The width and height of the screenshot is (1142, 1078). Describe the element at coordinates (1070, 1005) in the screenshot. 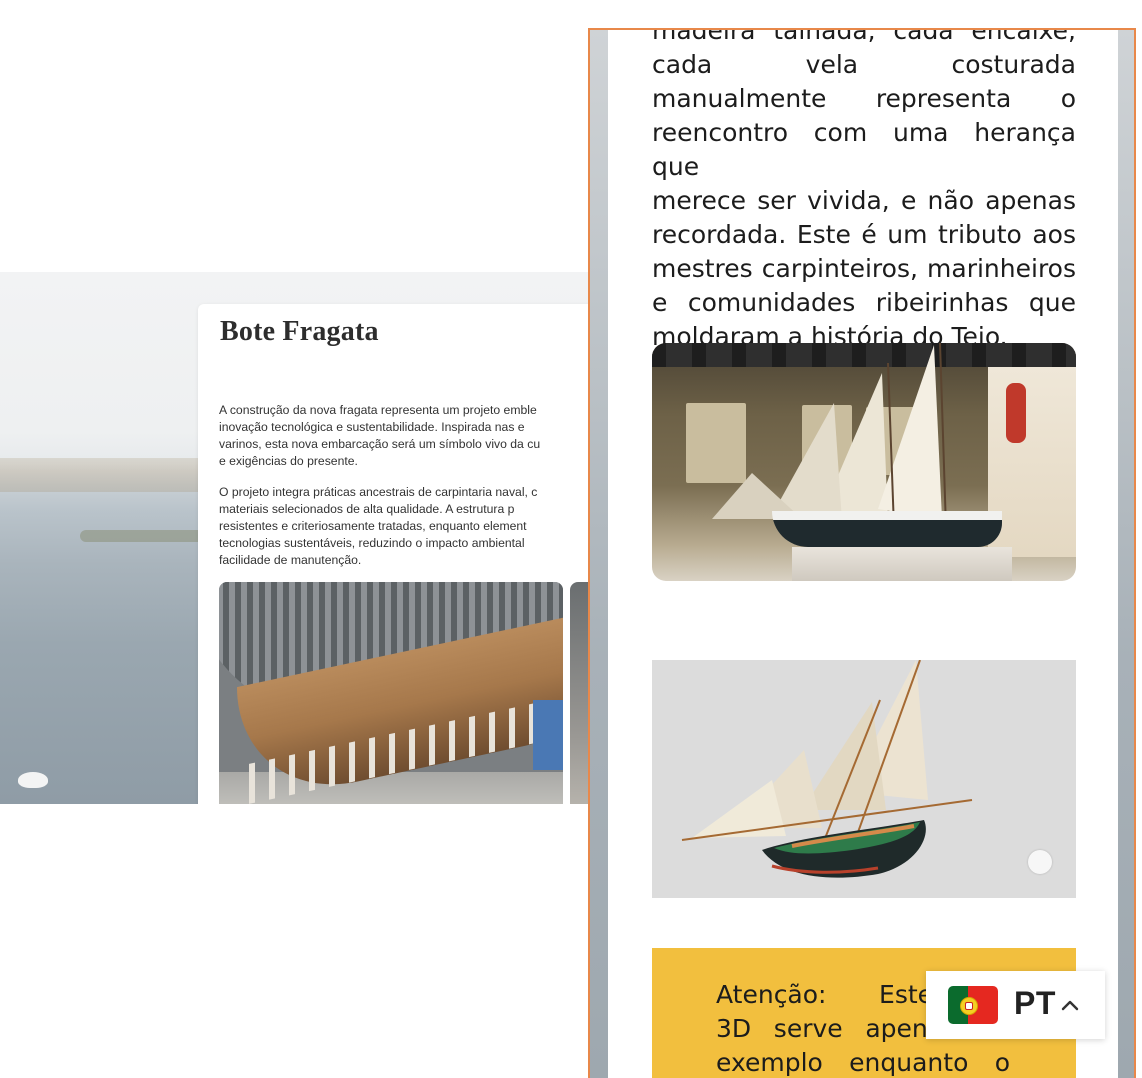

I see `chevron-up-icon` at that location.